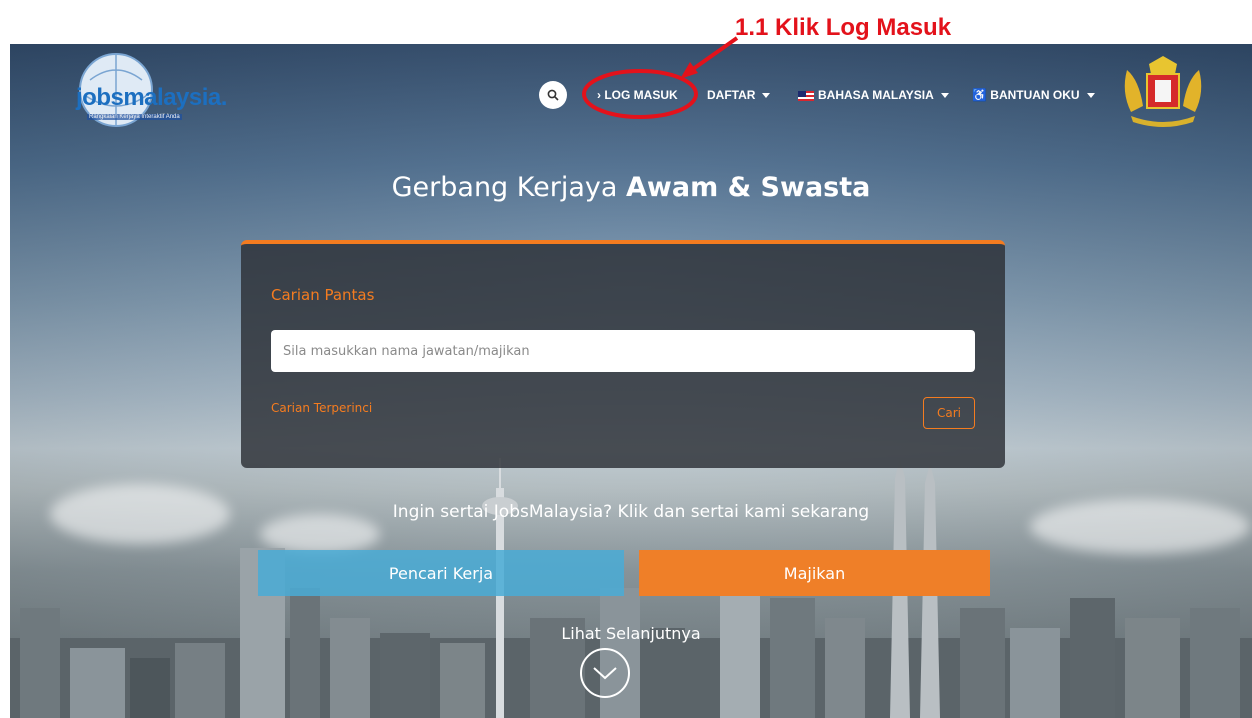 This screenshot has height=718, width=1252. I want to click on malaysia-flag-icon, so click(806, 95).